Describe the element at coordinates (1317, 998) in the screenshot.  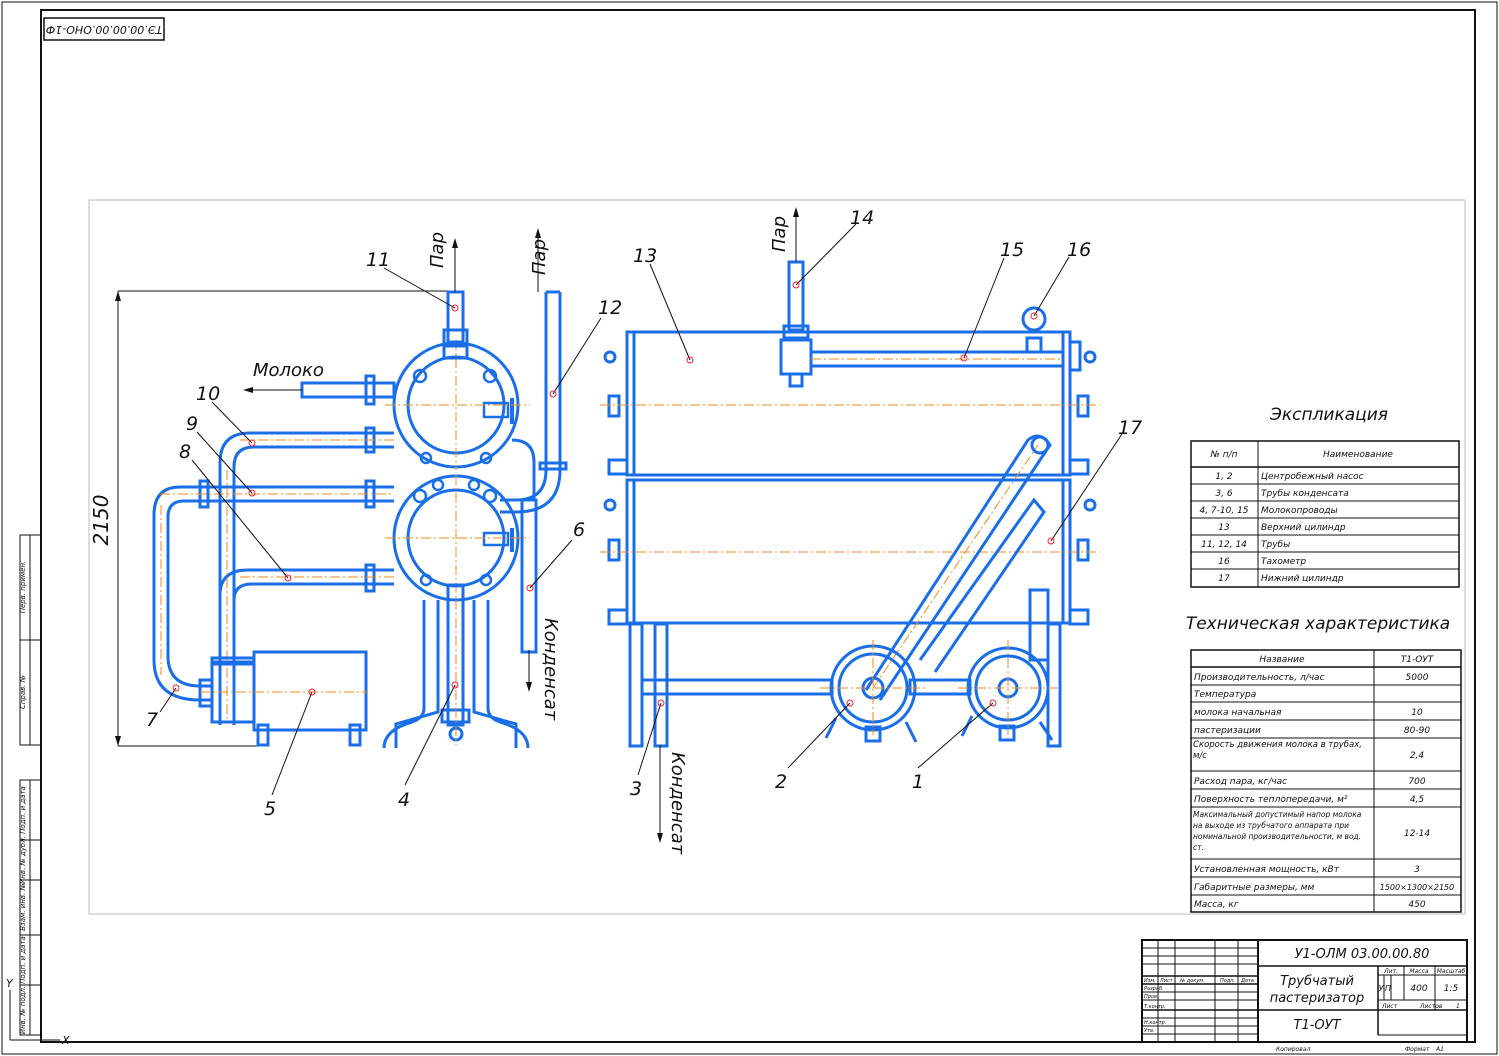
I see `drawing-name: пастеризатор` at that location.